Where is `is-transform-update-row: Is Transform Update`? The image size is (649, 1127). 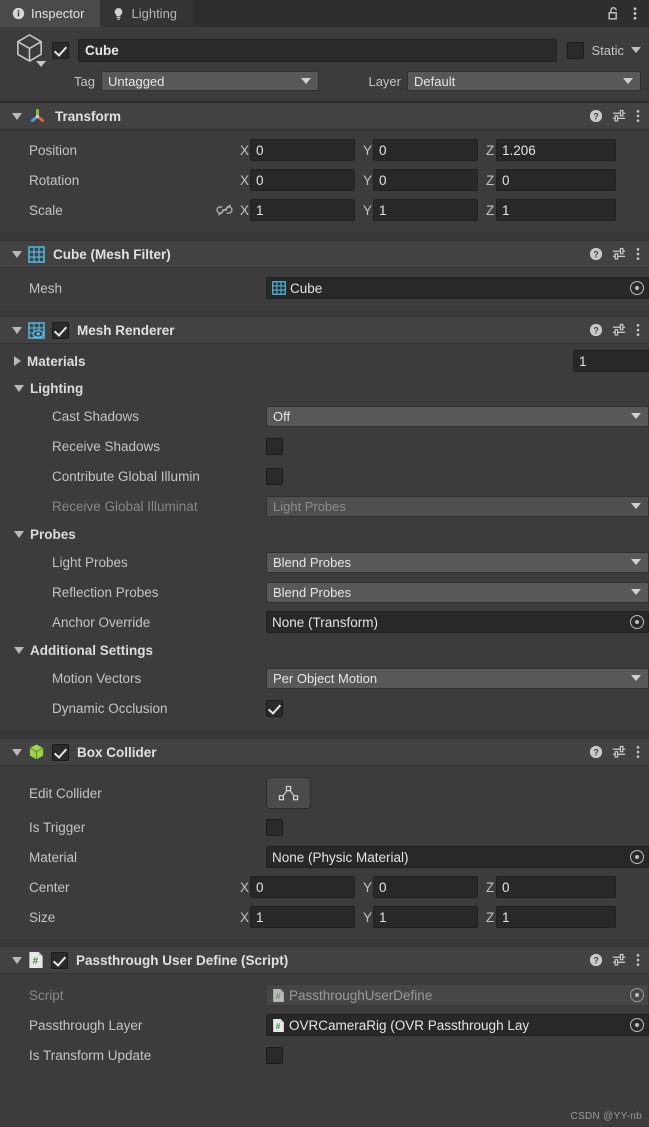
is-transform-update-row: Is Transform Update is located at coordinates (324, 1055).